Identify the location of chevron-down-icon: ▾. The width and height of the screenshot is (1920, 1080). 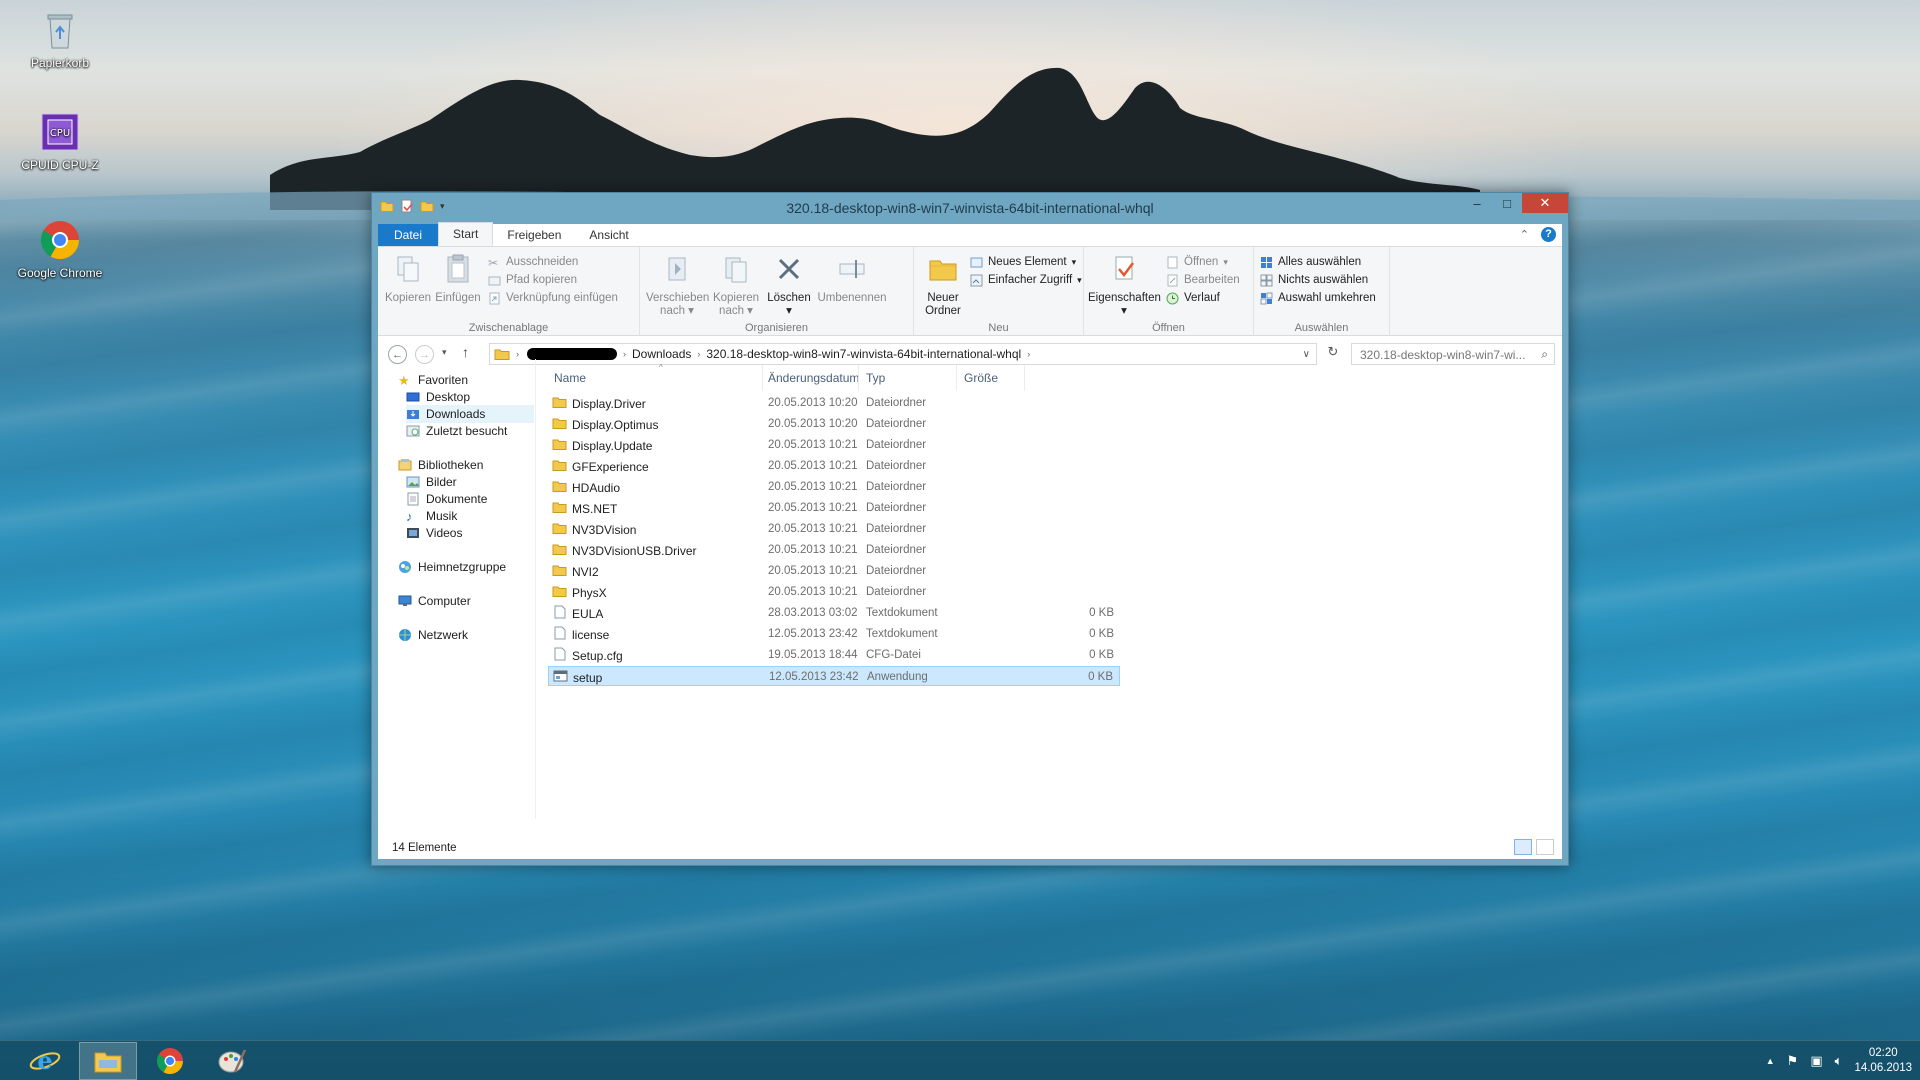
(1225, 261).